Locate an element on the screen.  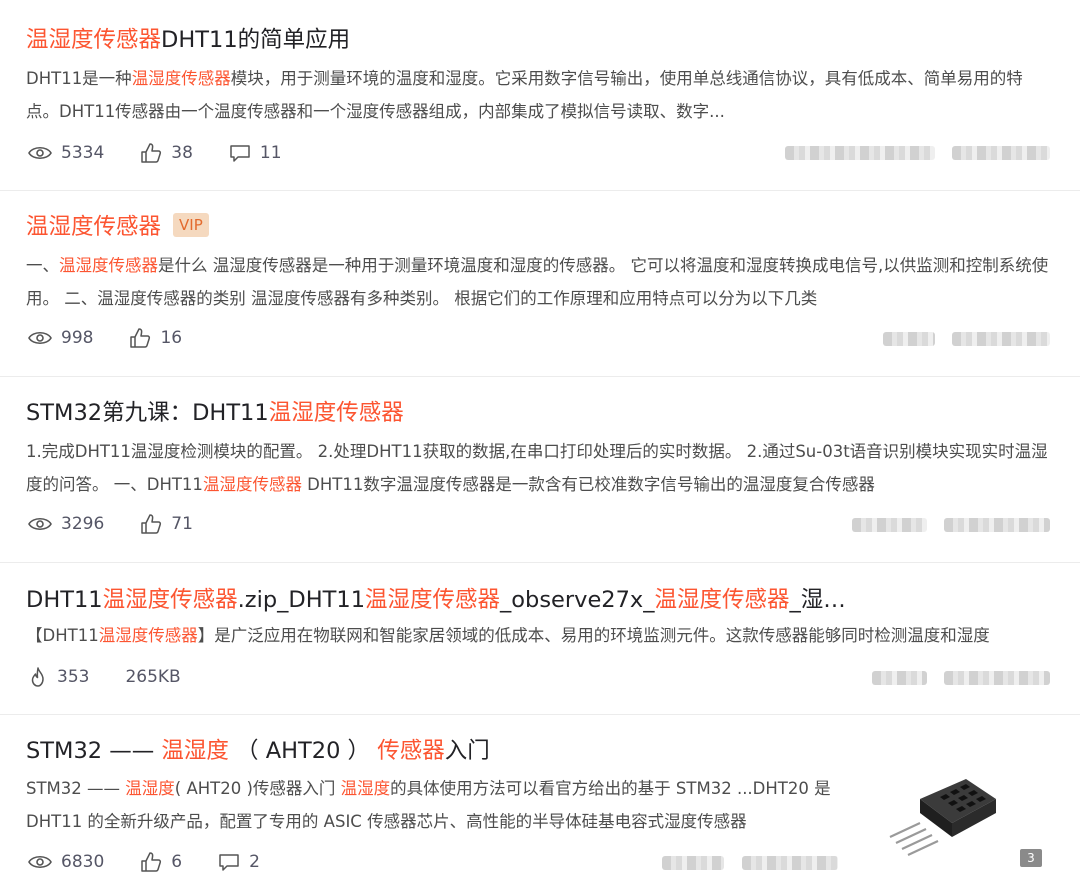
result-meta: 5334 38 11 is located at coordinates (173, 153).